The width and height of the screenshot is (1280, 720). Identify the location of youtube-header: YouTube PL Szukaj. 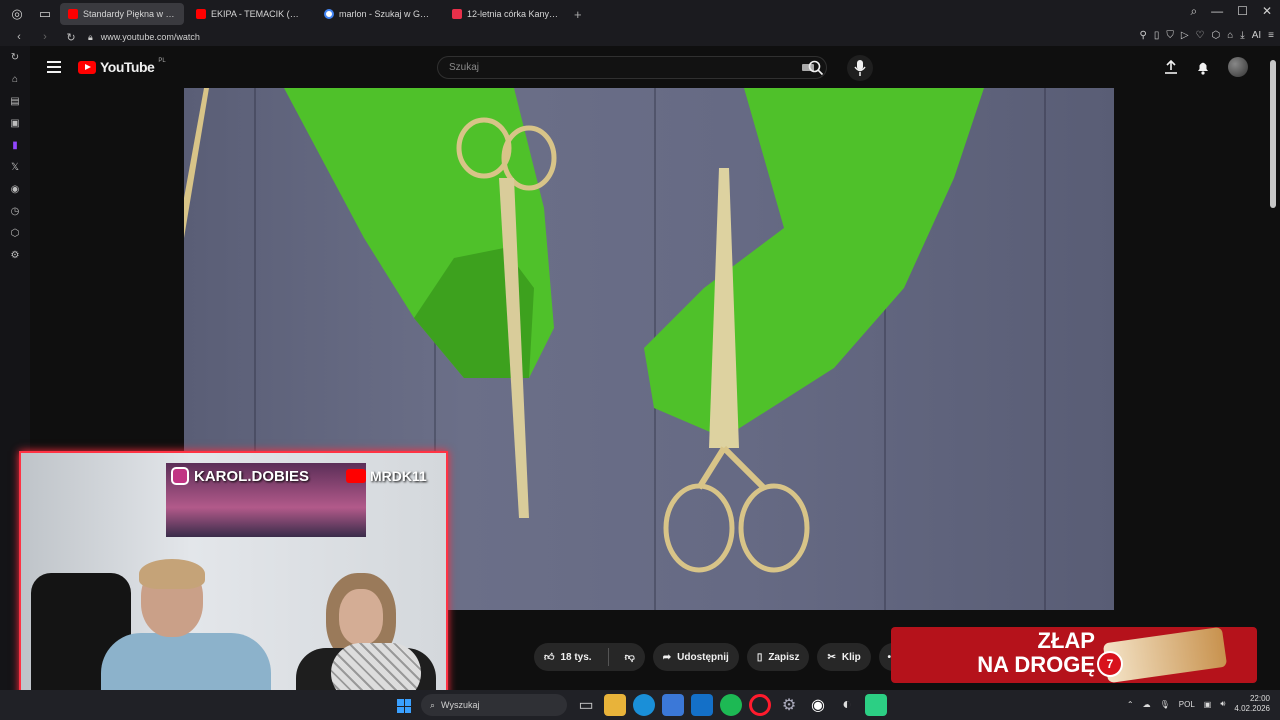
(655, 67).